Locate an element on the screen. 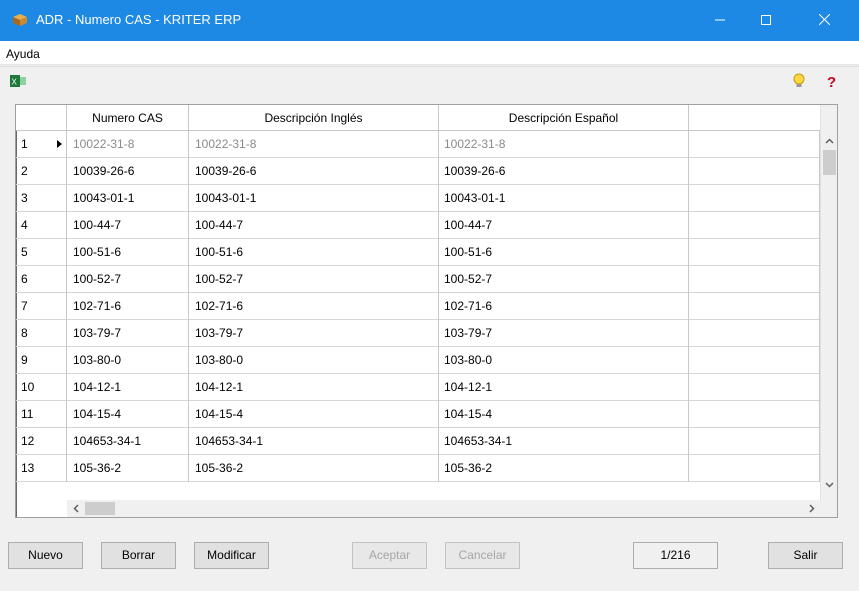  help-icon: ? is located at coordinates (833, 82).